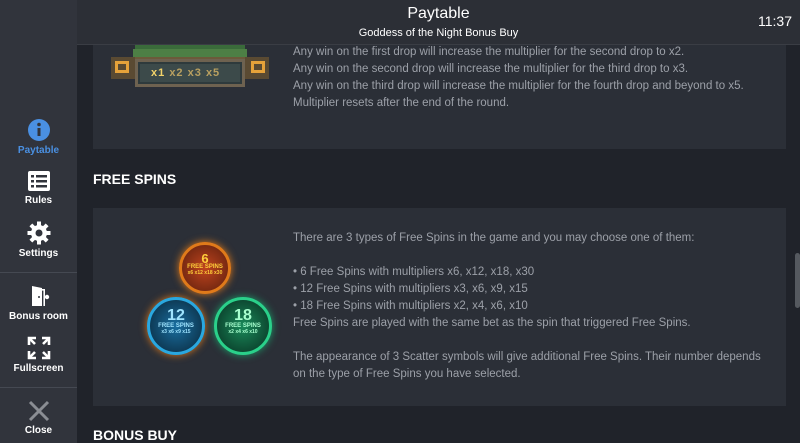 Image resolution: width=800 pixels, height=443 pixels. I want to click on free-spins-coin-12: 12 FREE SPINS x3 x6 x9 x15, so click(176, 326).